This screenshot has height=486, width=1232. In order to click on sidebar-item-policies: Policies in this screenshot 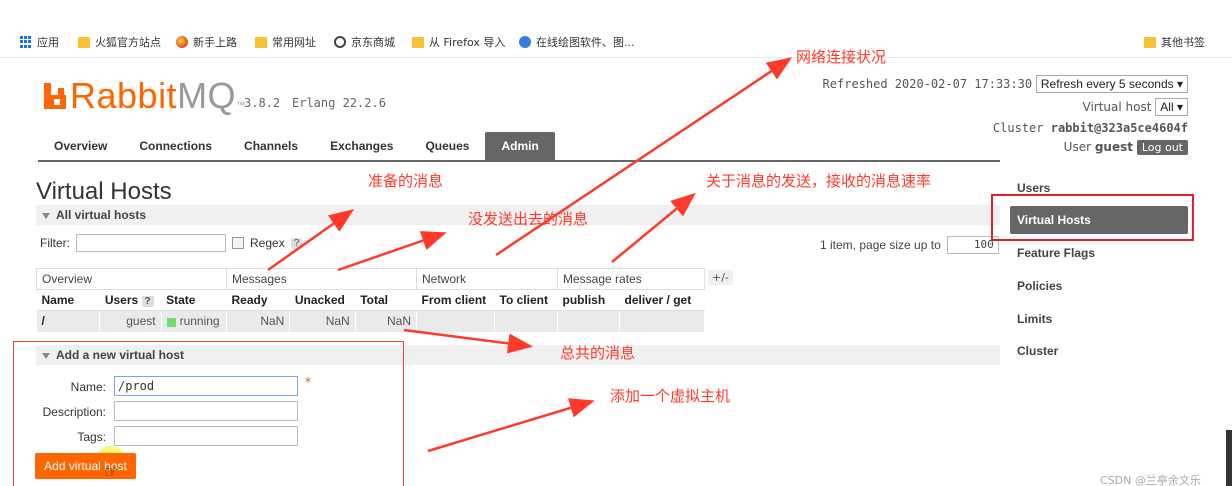, I will do `click(1039, 286)`.